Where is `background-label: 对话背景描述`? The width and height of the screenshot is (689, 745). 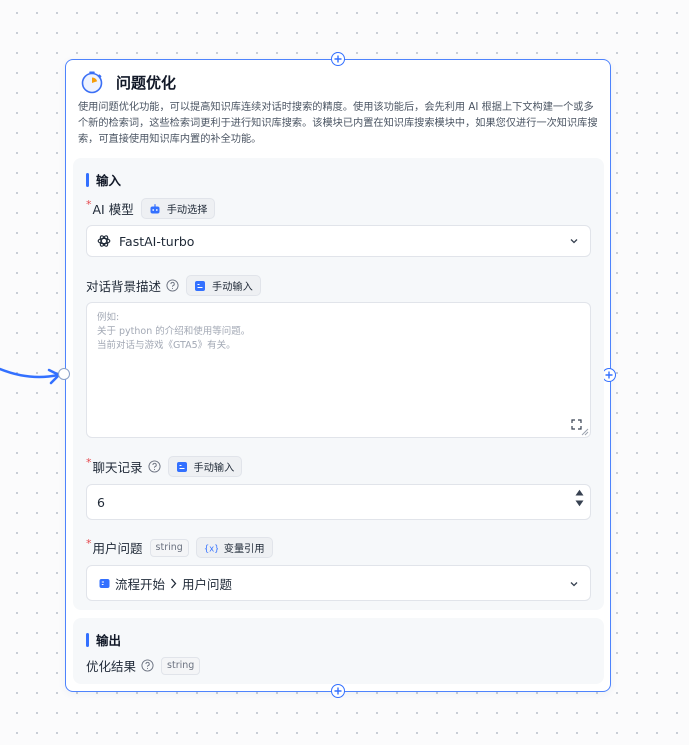
background-label: 对话背景描述 is located at coordinates (124, 286).